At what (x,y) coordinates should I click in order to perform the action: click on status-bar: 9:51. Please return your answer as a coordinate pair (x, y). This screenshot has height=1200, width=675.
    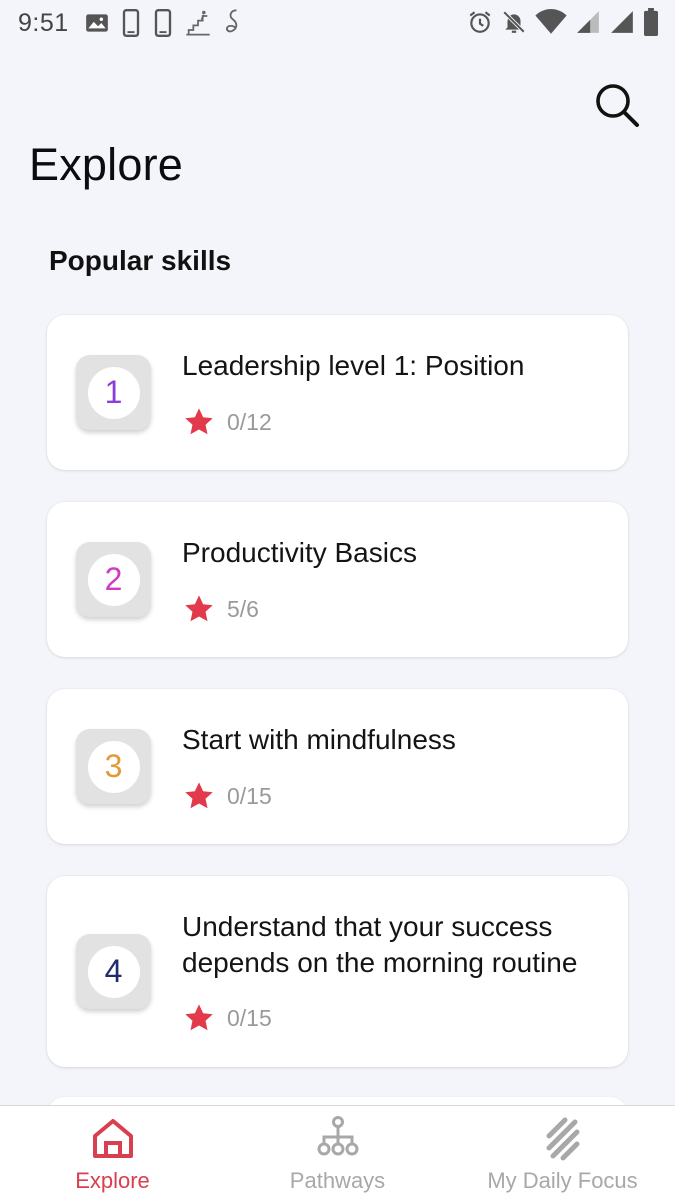
    Looking at the image, I should click on (337, 24).